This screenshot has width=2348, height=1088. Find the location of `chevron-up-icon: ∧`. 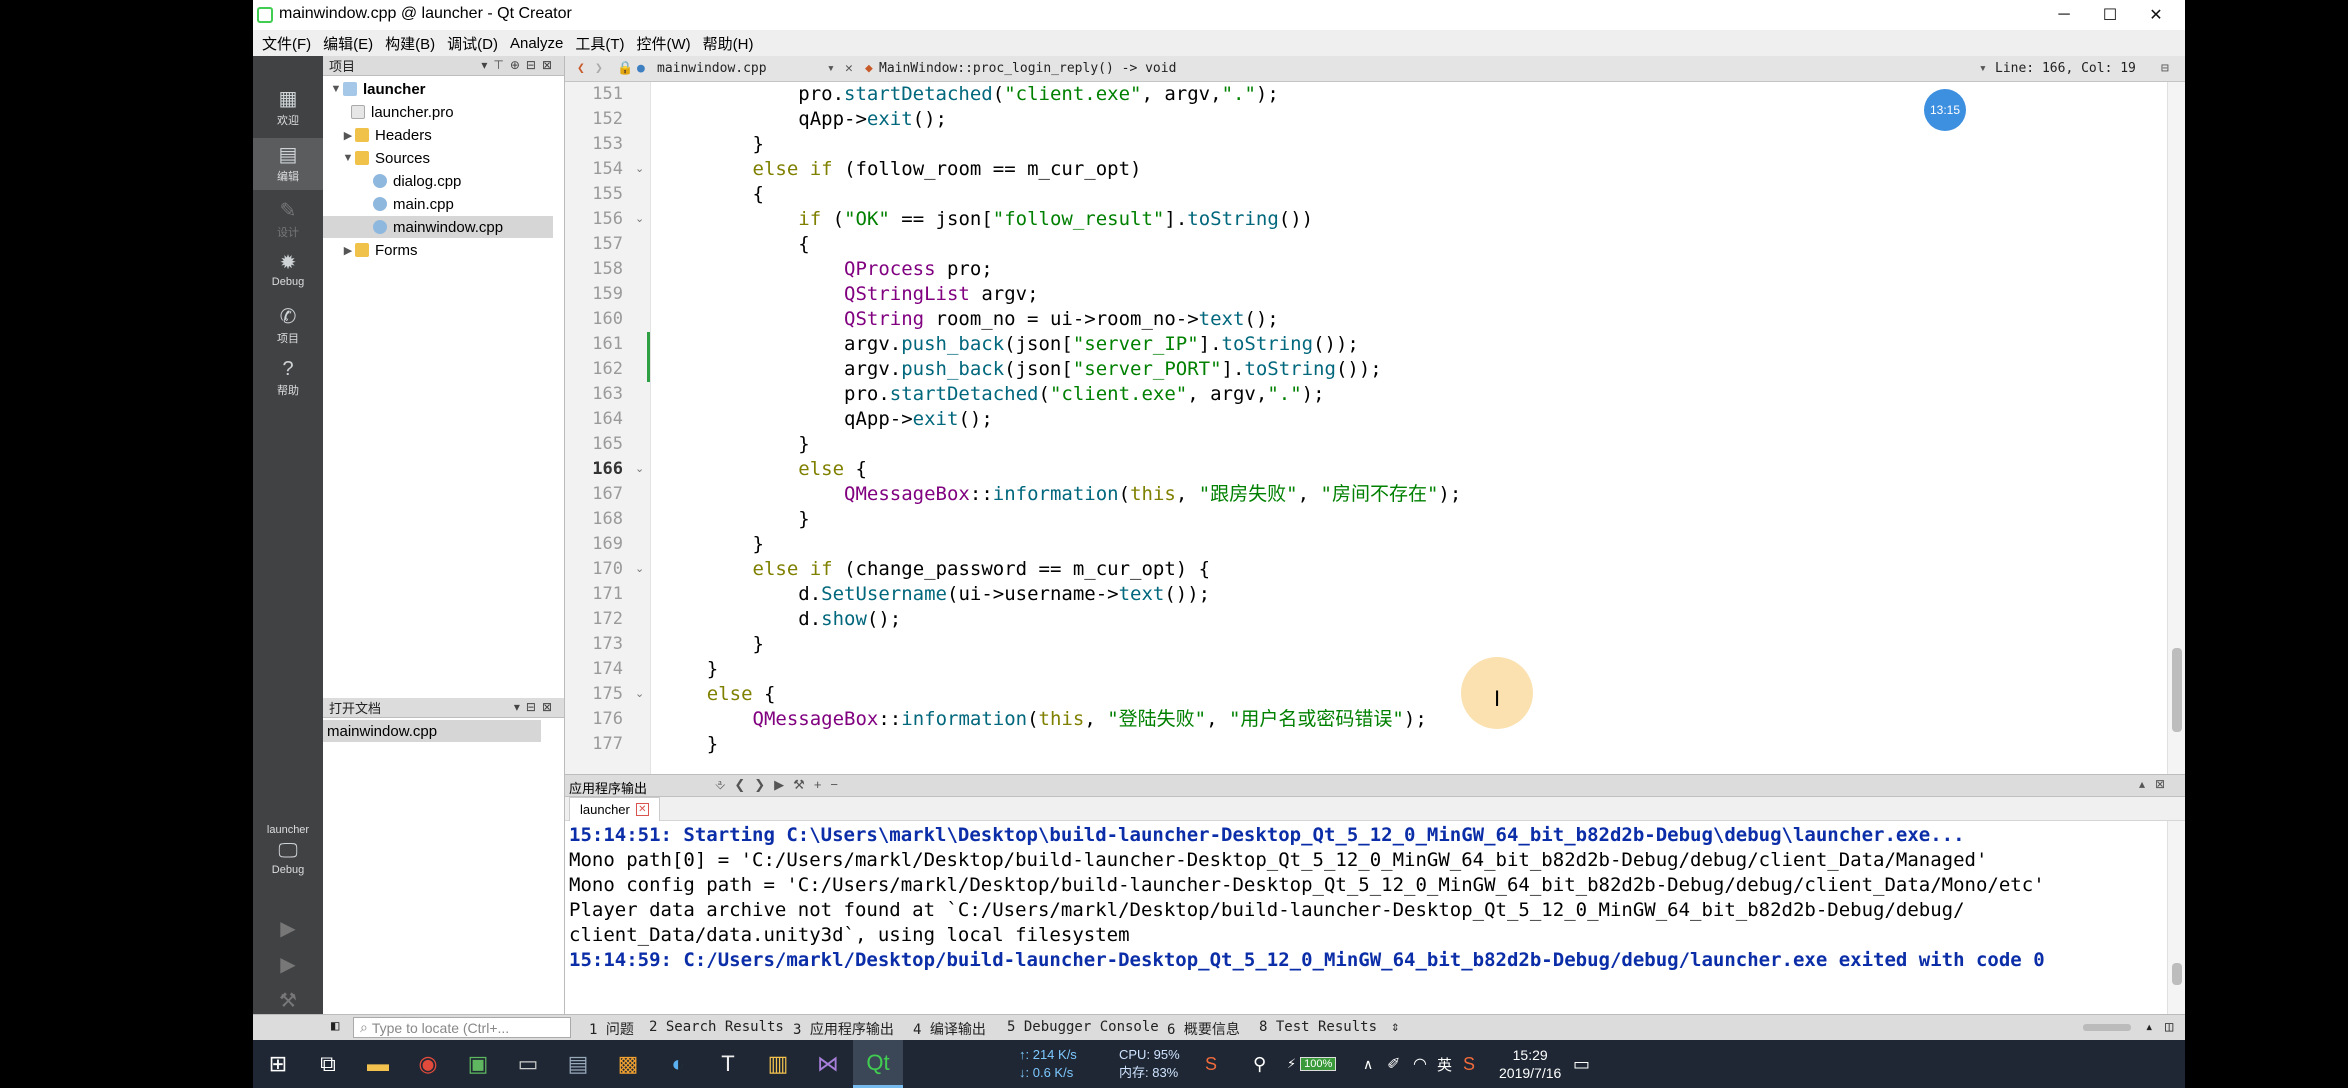

chevron-up-icon: ∧ is located at coordinates (1368, 1064).